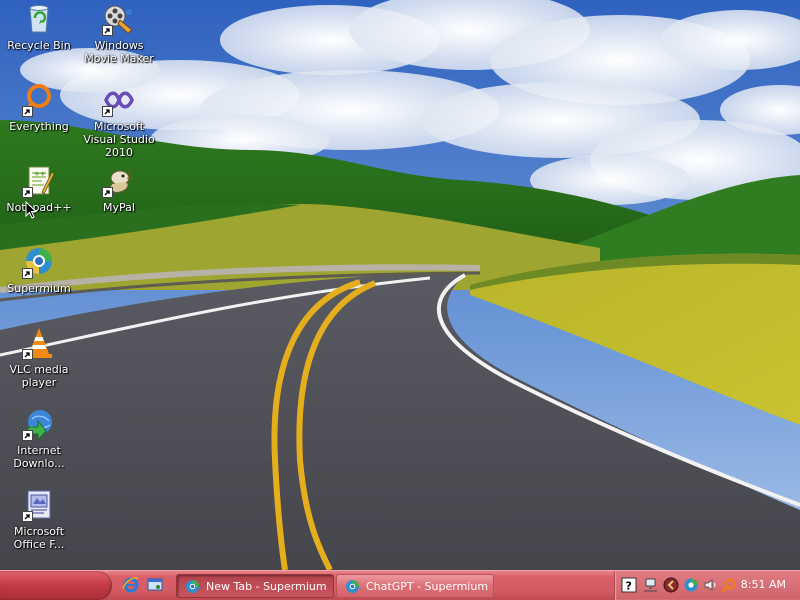  Describe the element at coordinates (39, 288) in the screenshot. I see `desktop-icon-label: Supermium` at that location.